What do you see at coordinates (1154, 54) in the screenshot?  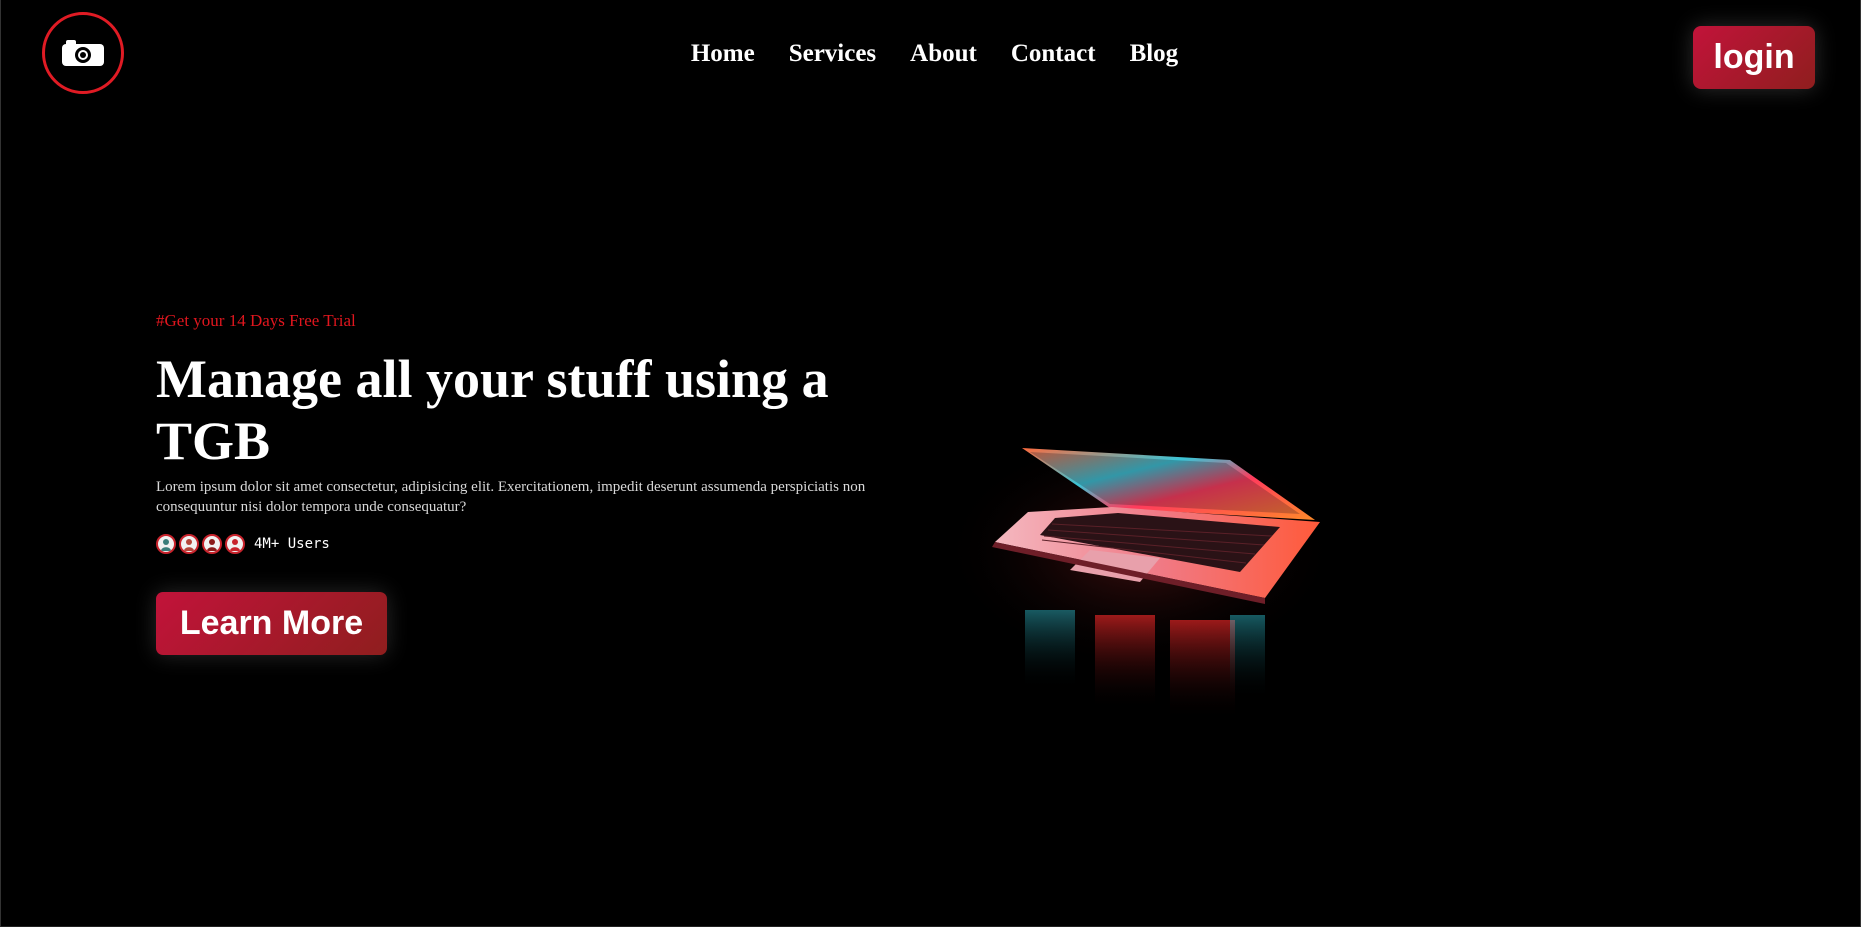 I see `nav-blog: Blog` at bounding box center [1154, 54].